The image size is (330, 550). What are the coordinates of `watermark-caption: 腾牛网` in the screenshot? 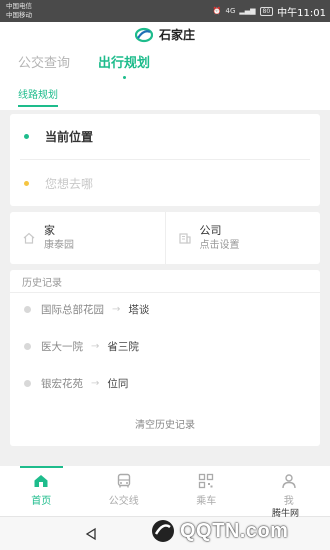 It's located at (286, 514).